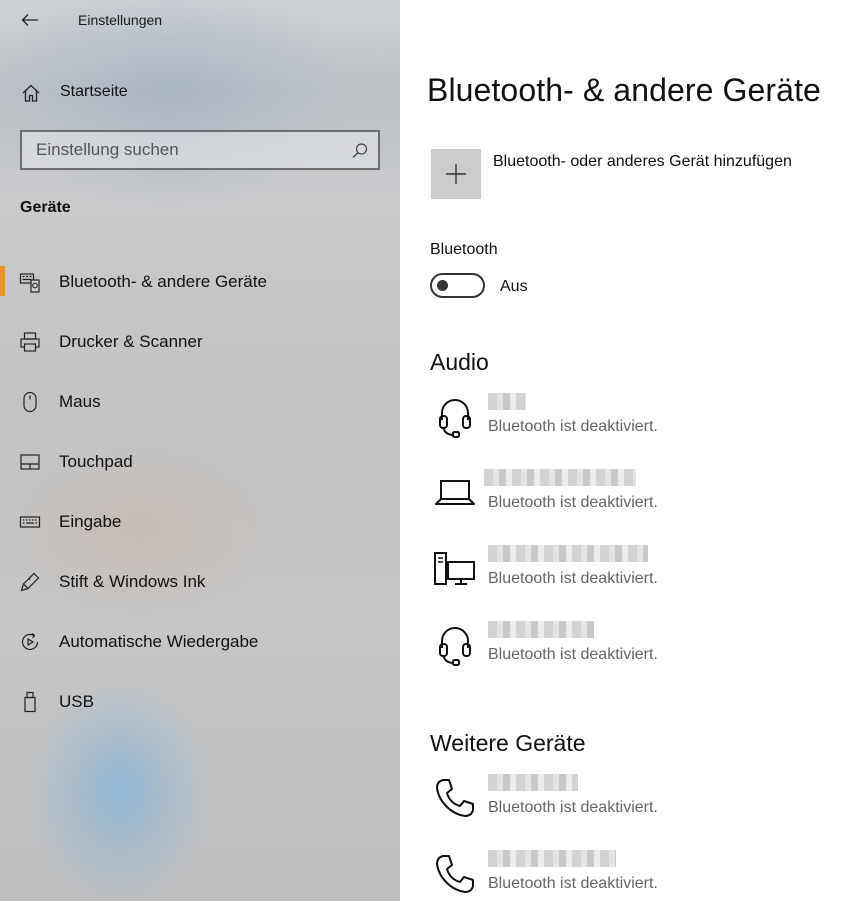  I want to click on sidebar-item-mouse: Maus, so click(200, 402).